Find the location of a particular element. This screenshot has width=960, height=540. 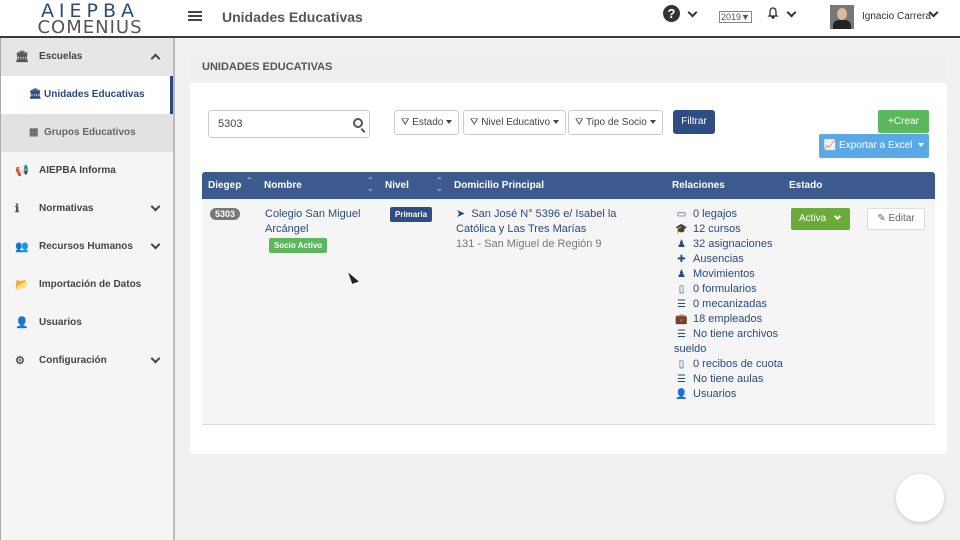

column-header-domicilio: Domicilio Principal is located at coordinates (499, 185).